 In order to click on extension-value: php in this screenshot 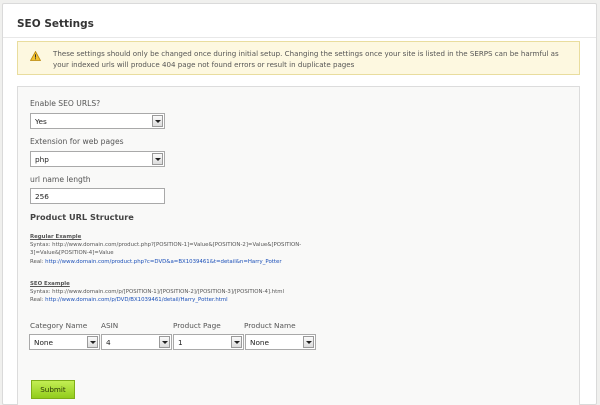, I will do `click(42, 159)`.